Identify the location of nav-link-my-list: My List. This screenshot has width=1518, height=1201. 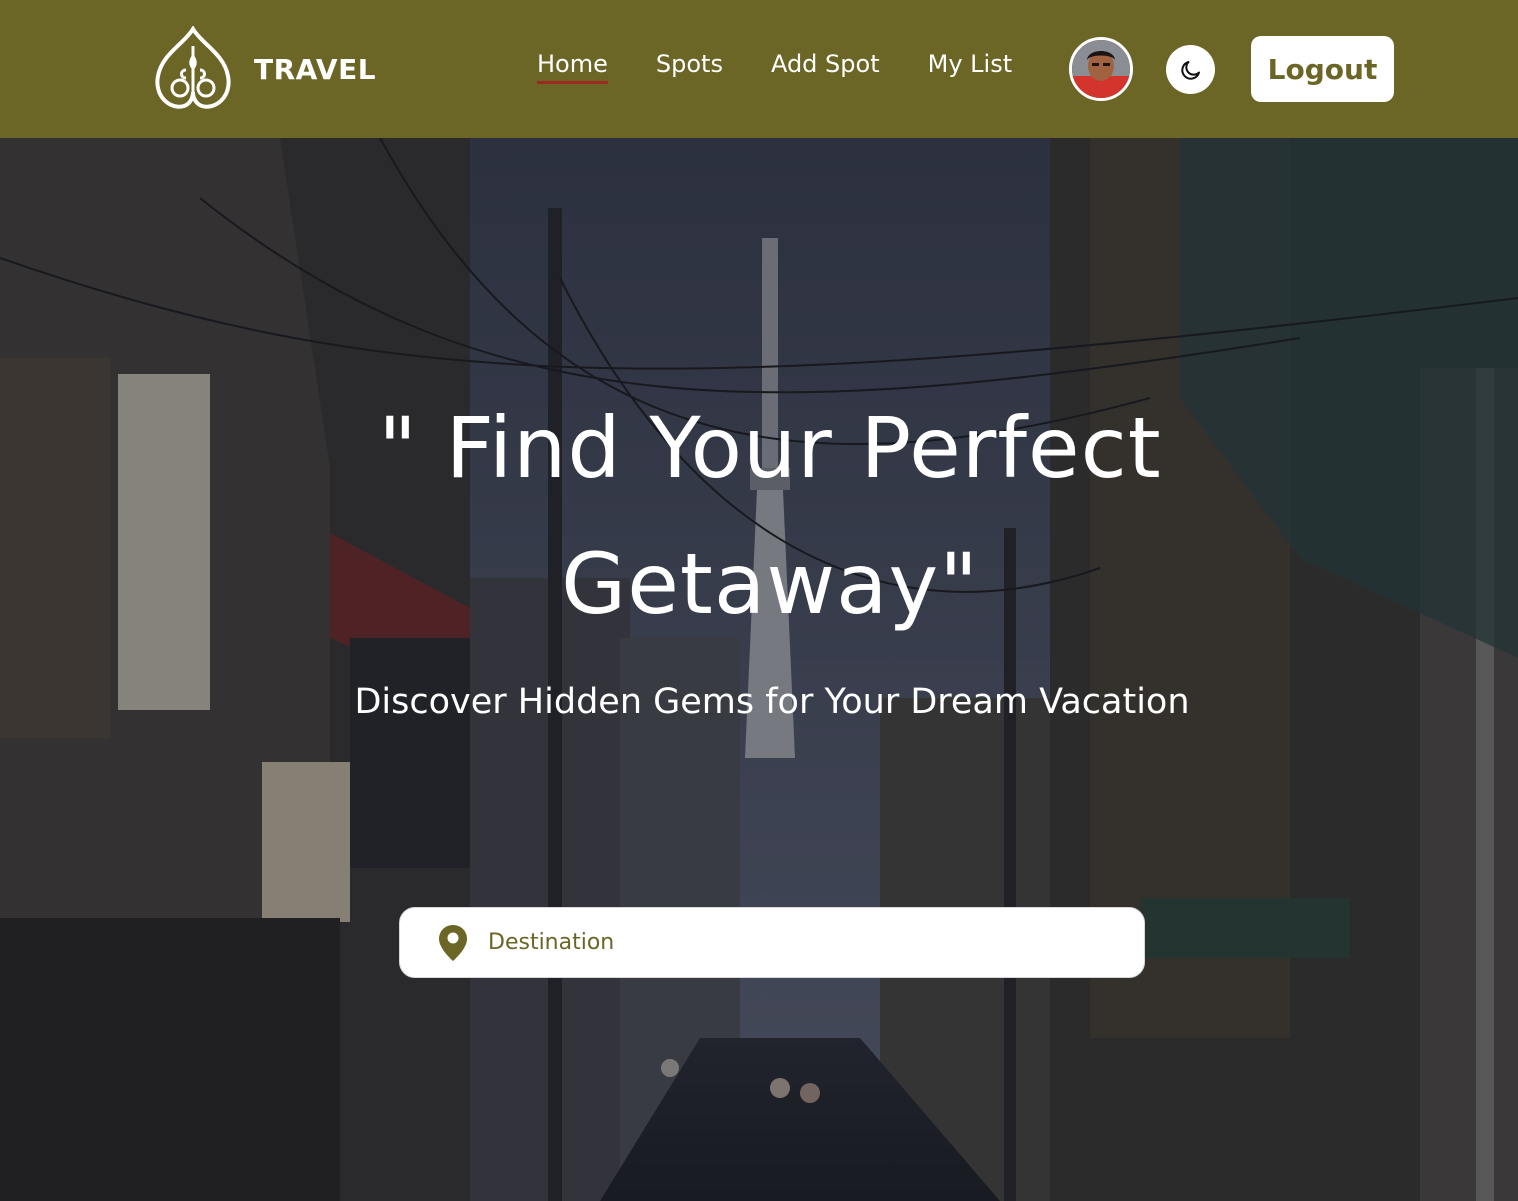
(970, 66).